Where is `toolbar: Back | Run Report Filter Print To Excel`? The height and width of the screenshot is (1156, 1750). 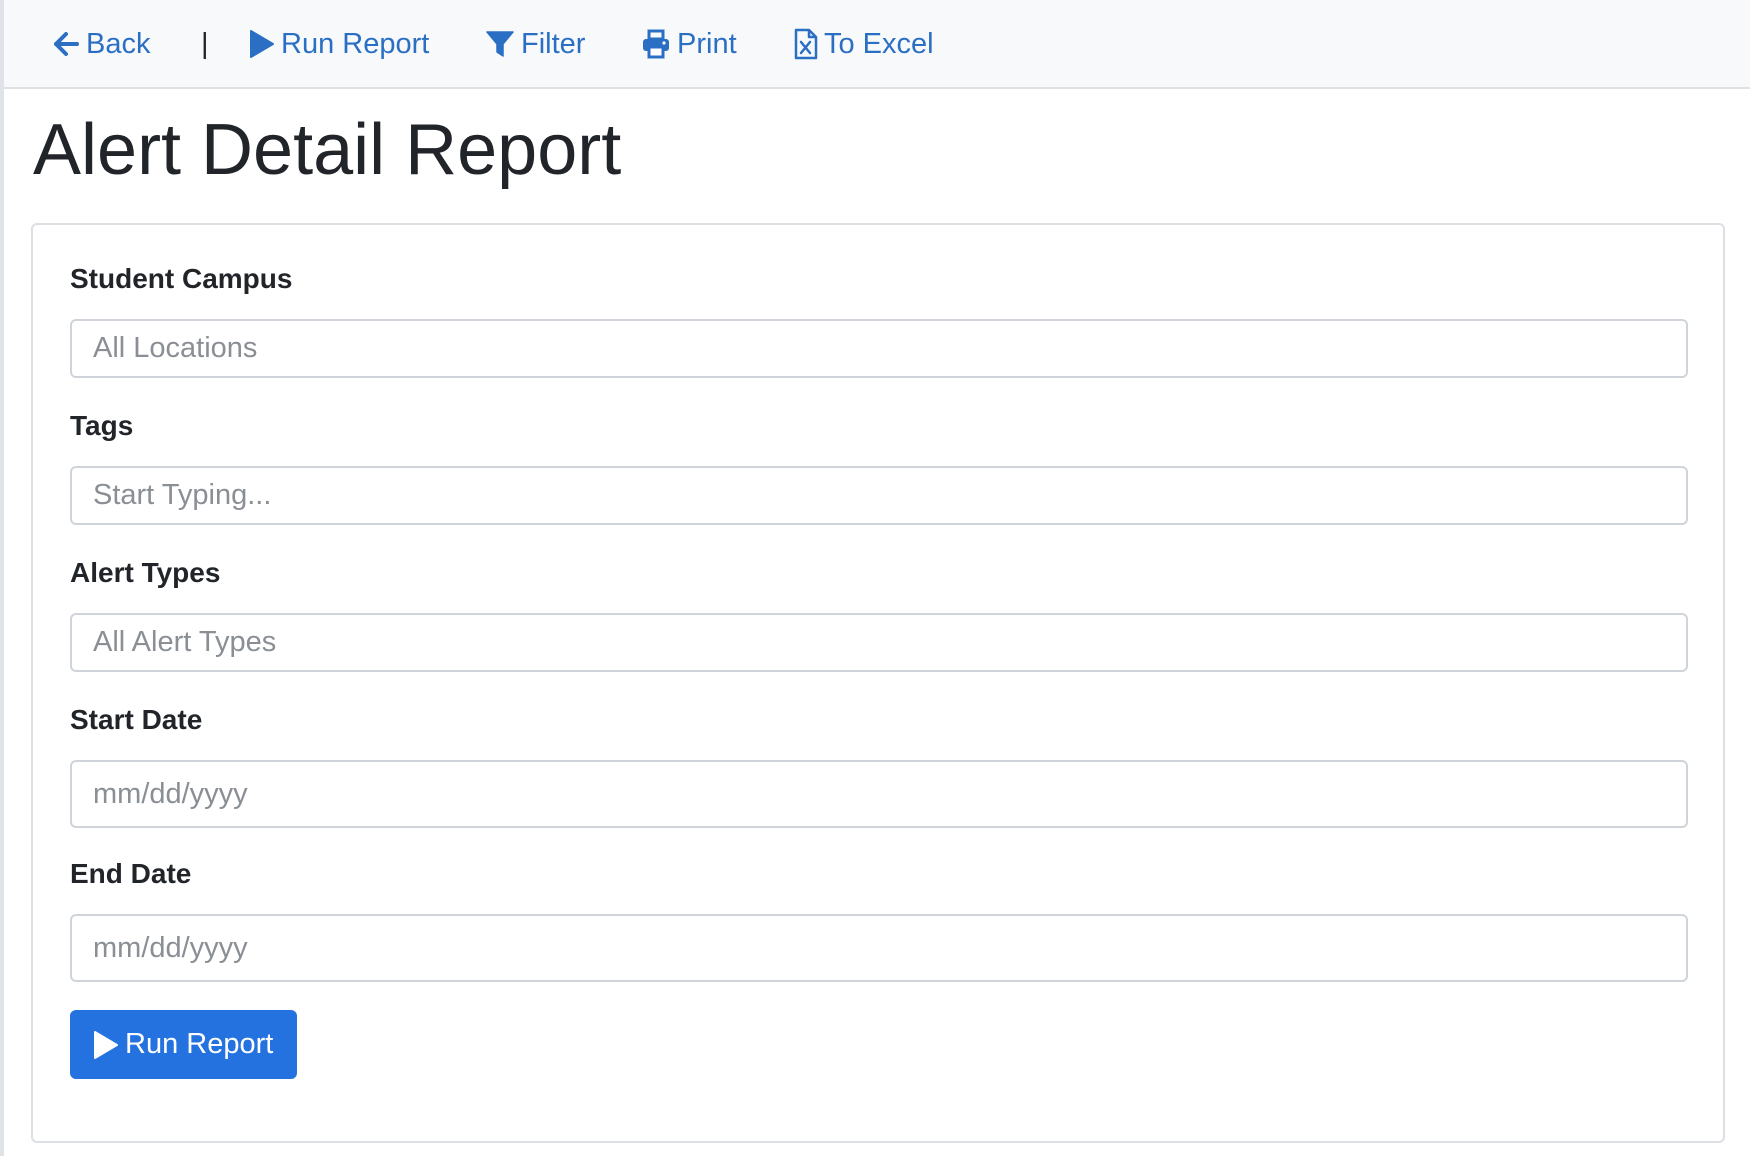
toolbar: Back | Run Report Filter Print To Excel is located at coordinates (877, 44).